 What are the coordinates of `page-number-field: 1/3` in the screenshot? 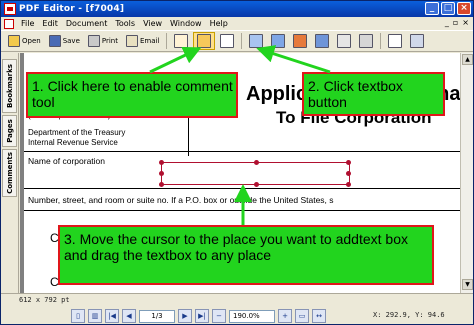 It's located at (157, 316).